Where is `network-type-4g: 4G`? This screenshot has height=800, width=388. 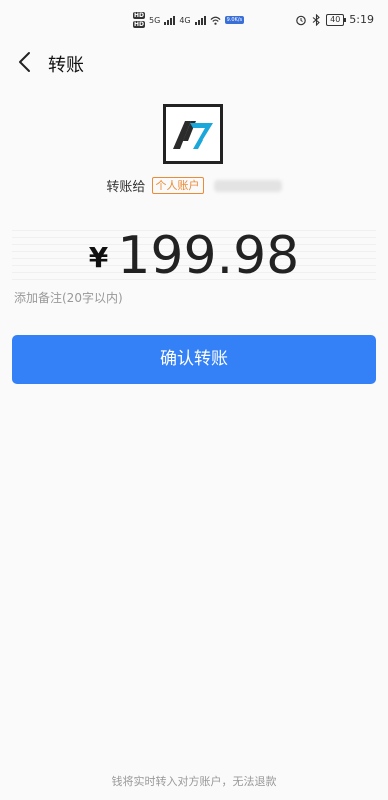 network-type-4g: 4G is located at coordinates (185, 20).